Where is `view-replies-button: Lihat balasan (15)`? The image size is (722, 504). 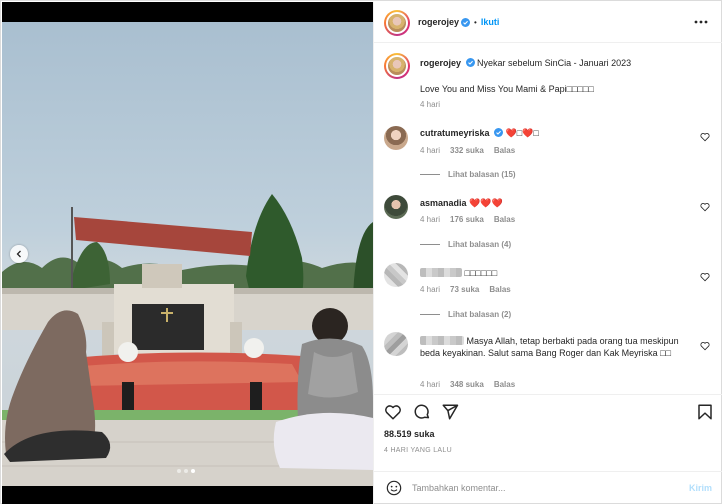 view-replies-button: Lihat balasan (15) is located at coordinates (468, 174).